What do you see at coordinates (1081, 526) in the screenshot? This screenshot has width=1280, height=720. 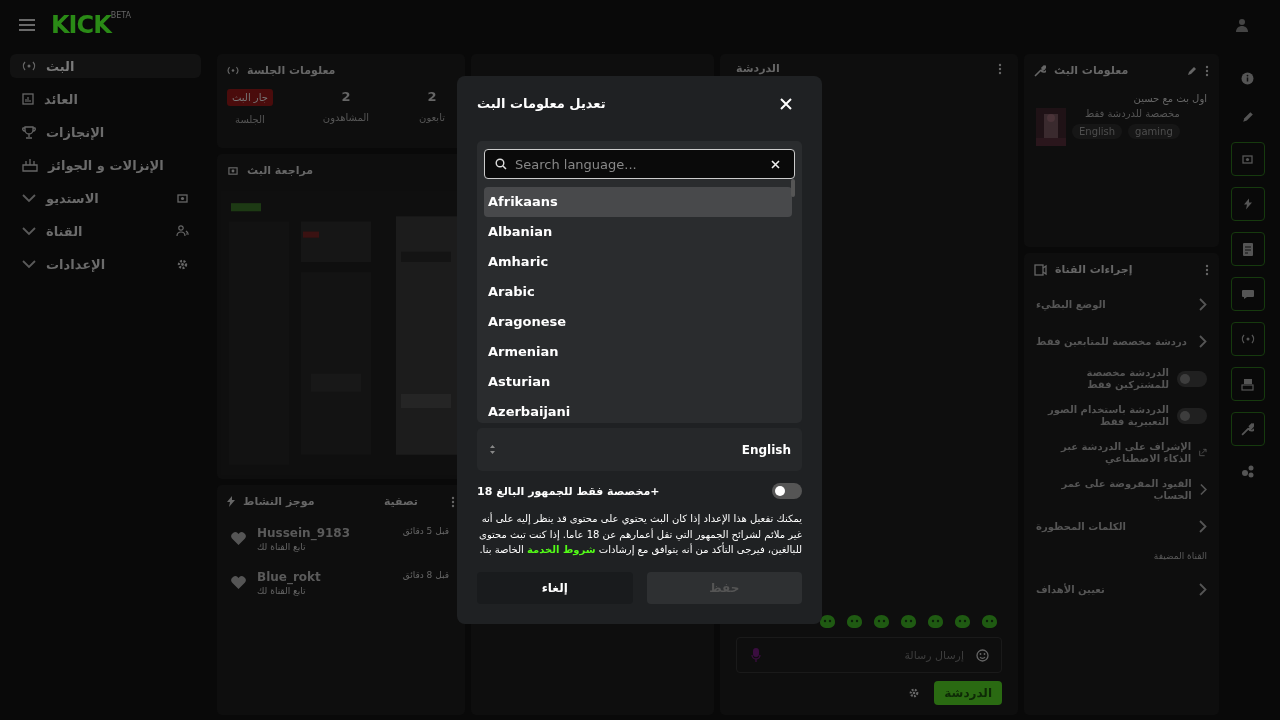 I see `action-label: الكلمات المحظورة` at bounding box center [1081, 526].